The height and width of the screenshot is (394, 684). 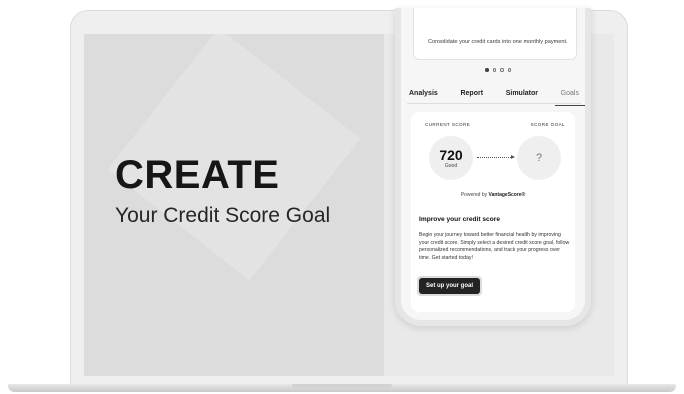 What do you see at coordinates (423, 96) in the screenshot?
I see `tab-analysis: Analysis` at bounding box center [423, 96].